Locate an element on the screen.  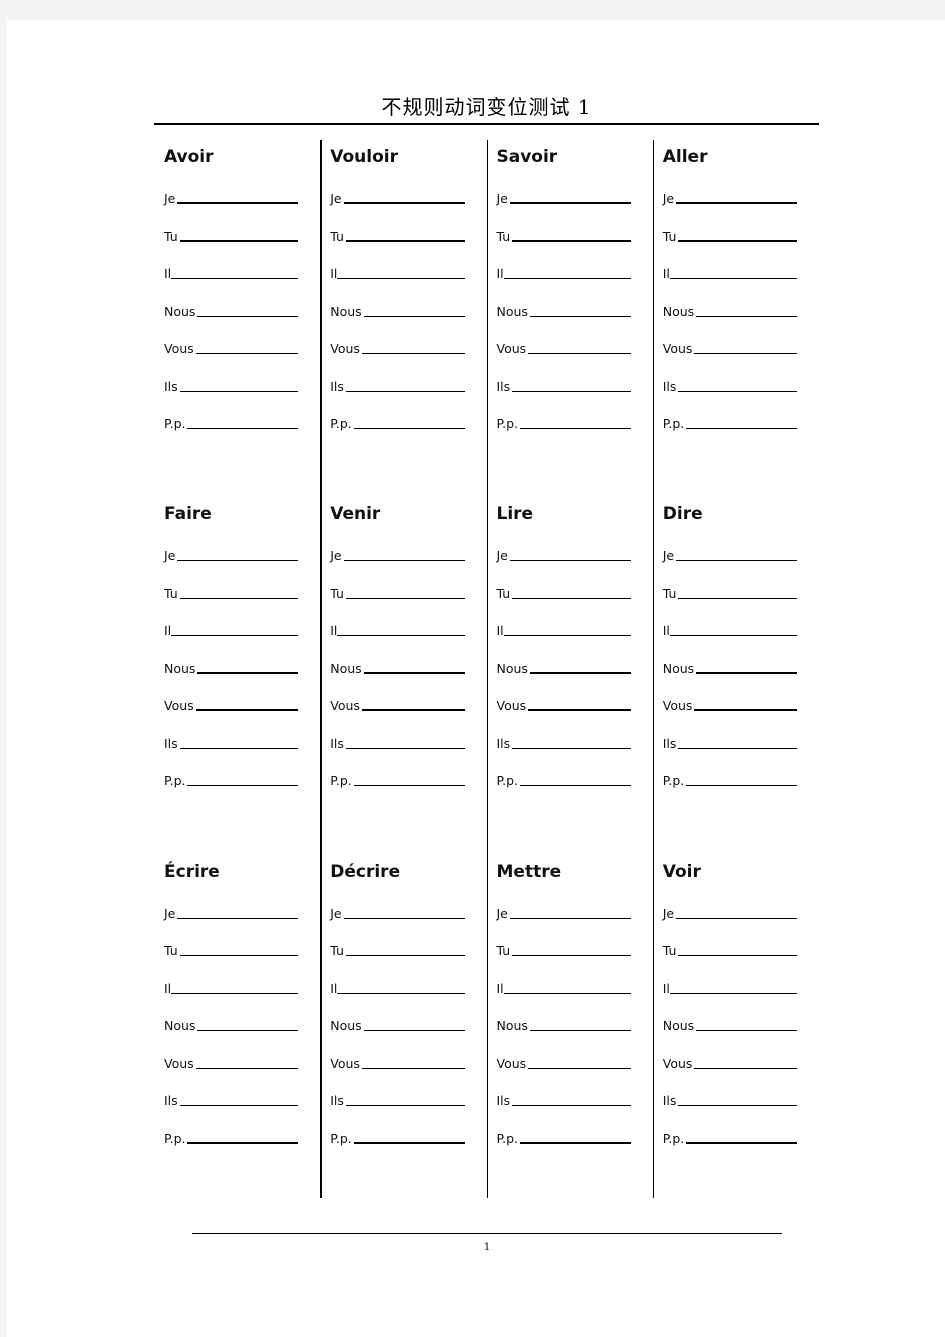
conjugation-row: Je is located at coordinates (562, 550).